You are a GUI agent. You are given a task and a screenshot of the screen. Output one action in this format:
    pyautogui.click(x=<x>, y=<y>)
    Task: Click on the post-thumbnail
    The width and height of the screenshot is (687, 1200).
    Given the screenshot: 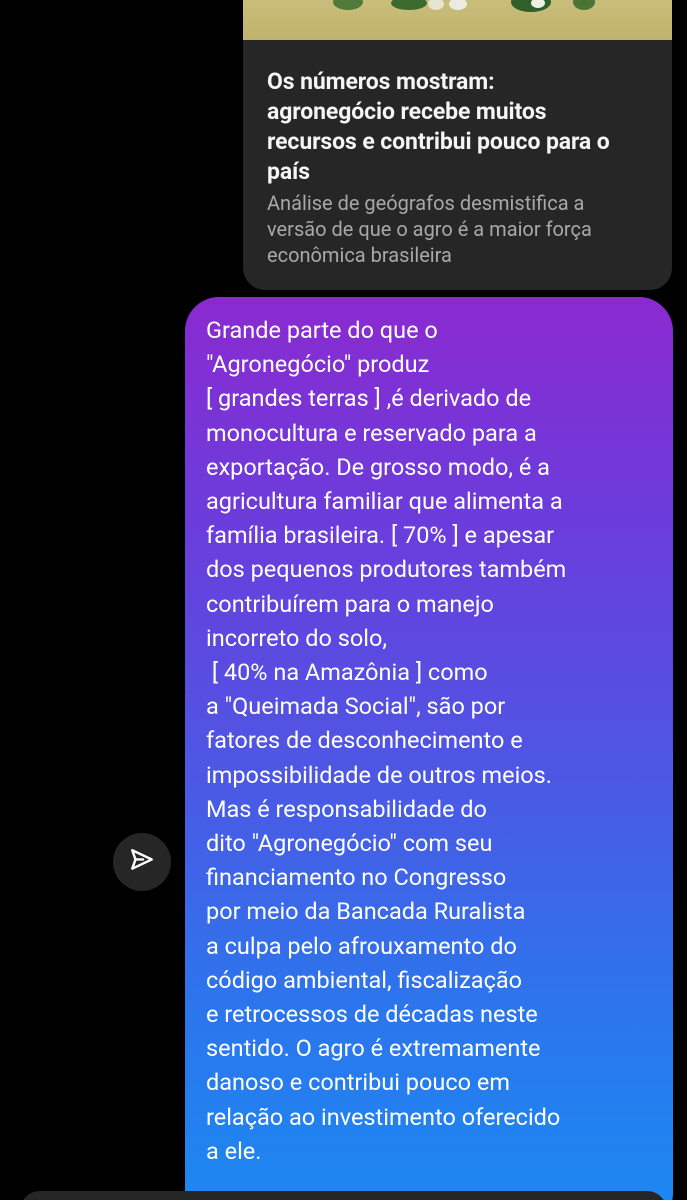 What is the action you would take?
    pyautogui.click(x=457, y=20)
    